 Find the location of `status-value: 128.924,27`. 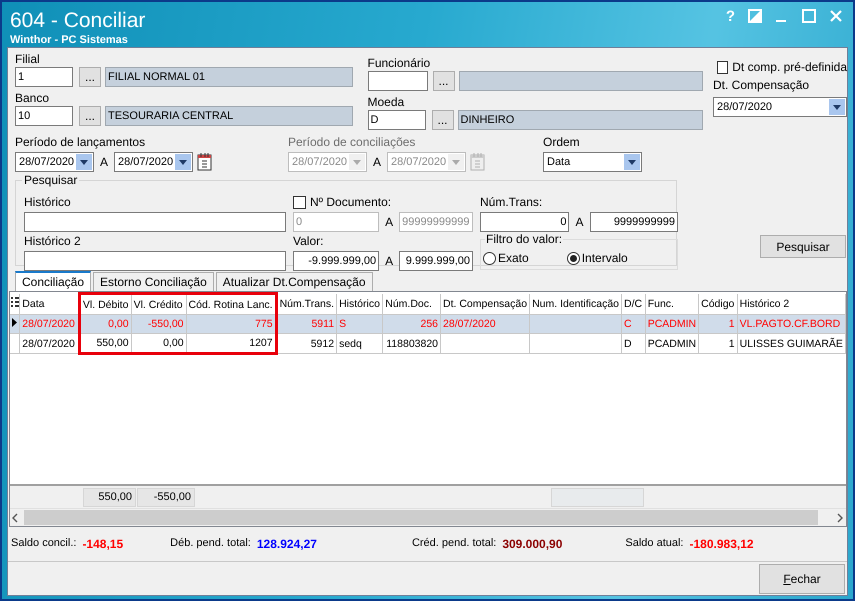

status-value: 128.924,27 is located at coordinates (286, 544).